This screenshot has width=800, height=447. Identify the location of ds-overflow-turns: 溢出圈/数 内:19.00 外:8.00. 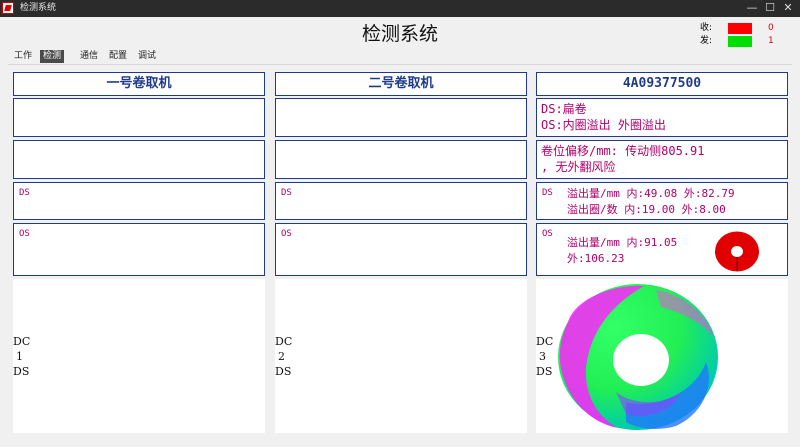
(646, 209).